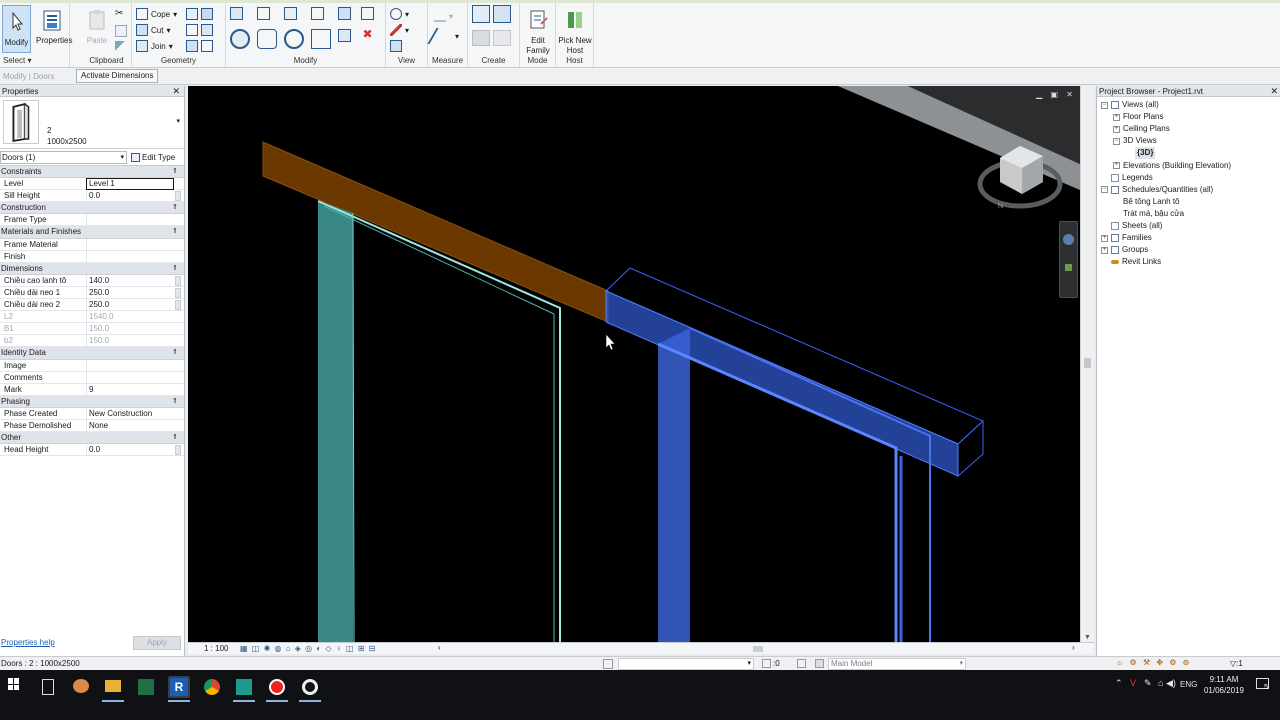 This screenshot has width=1280, height=720. What do you see at coordinates (1133, 683) in the screenshot?
I see `tray-app-icon: V` at bounding box center [1133, 683].